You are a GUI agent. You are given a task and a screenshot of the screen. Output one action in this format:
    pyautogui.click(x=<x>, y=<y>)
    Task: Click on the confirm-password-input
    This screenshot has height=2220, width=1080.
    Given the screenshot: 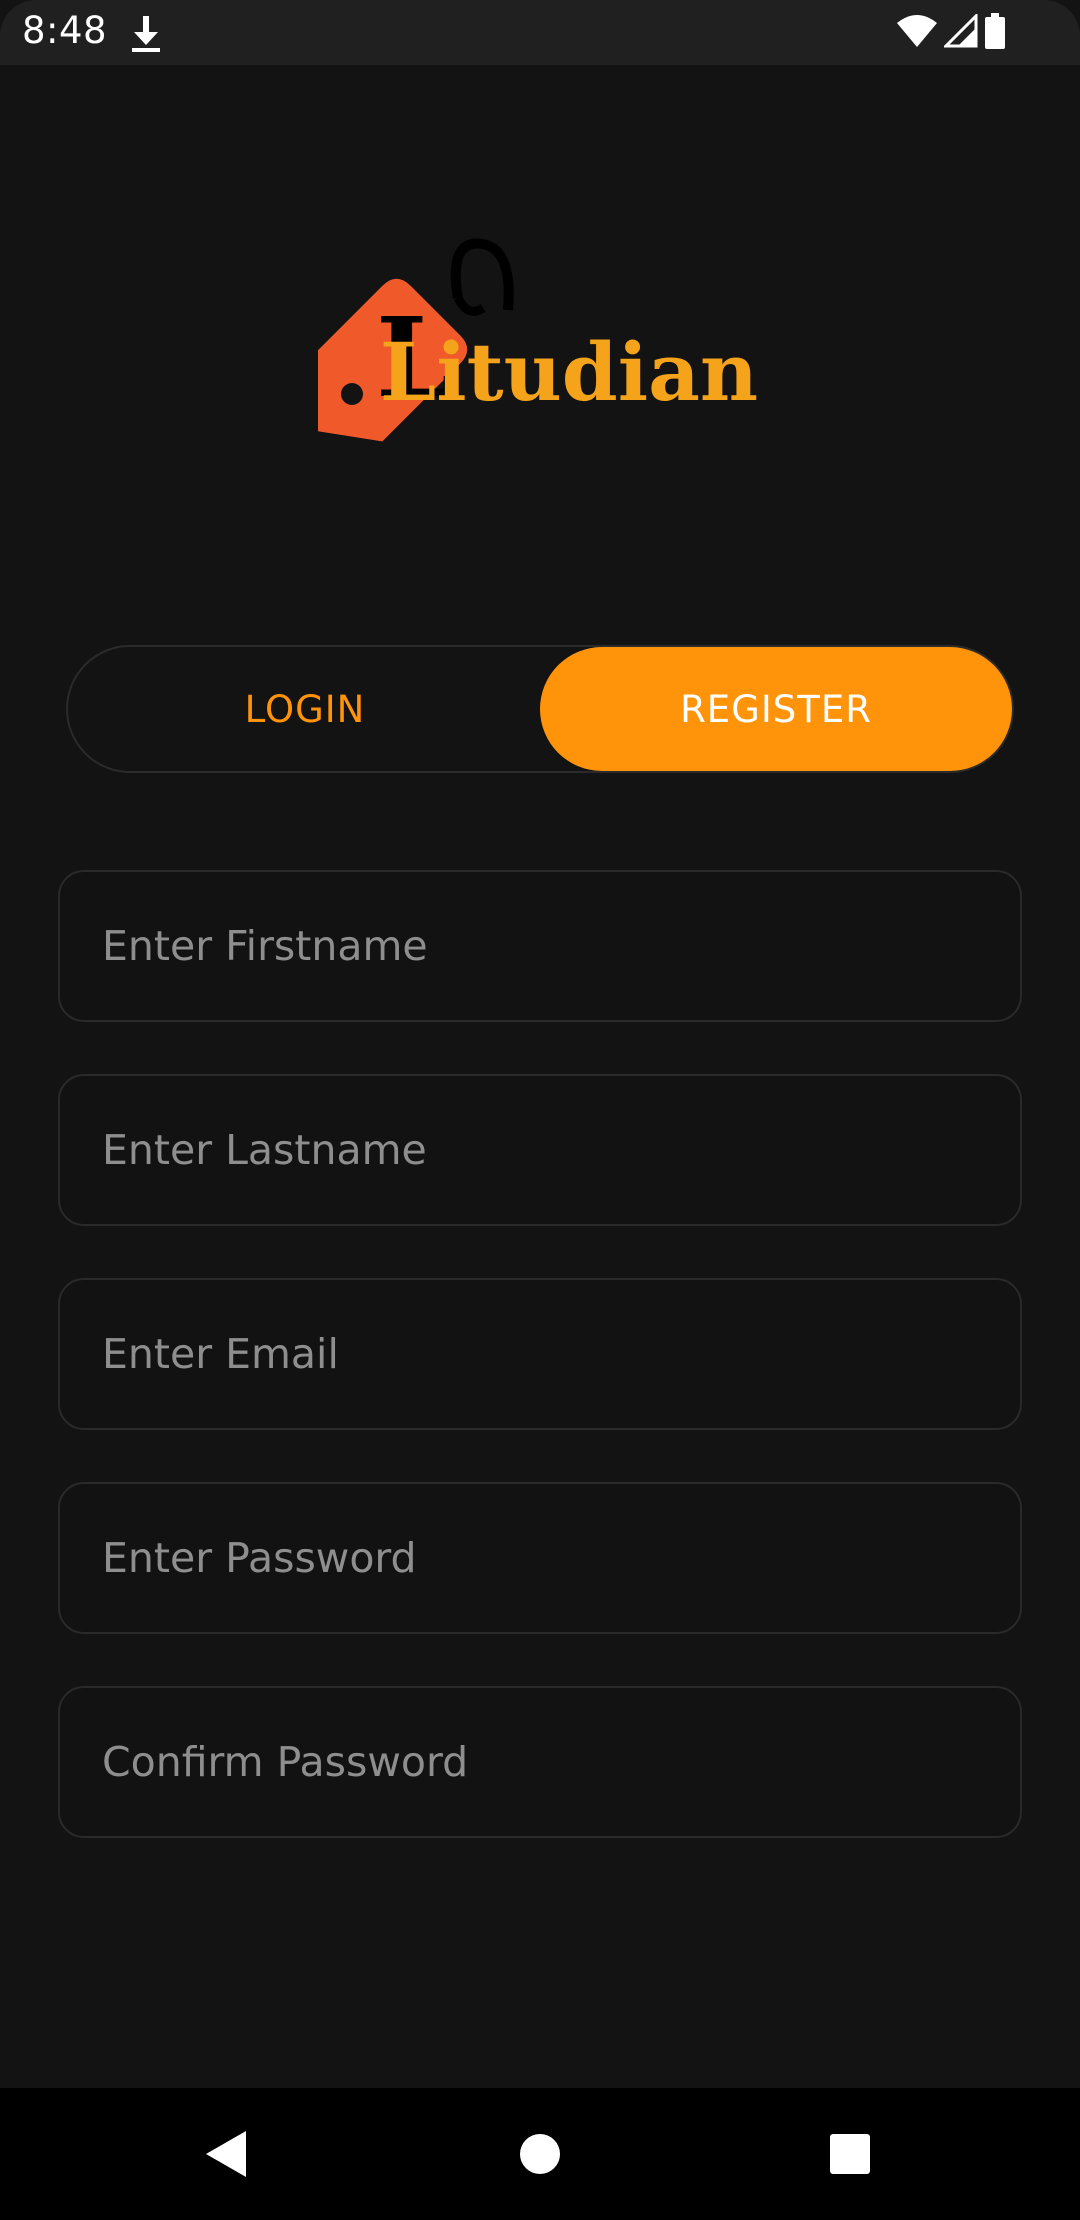 What is the action you would take?
    pyautogui.click(x=542, y=1762)
    